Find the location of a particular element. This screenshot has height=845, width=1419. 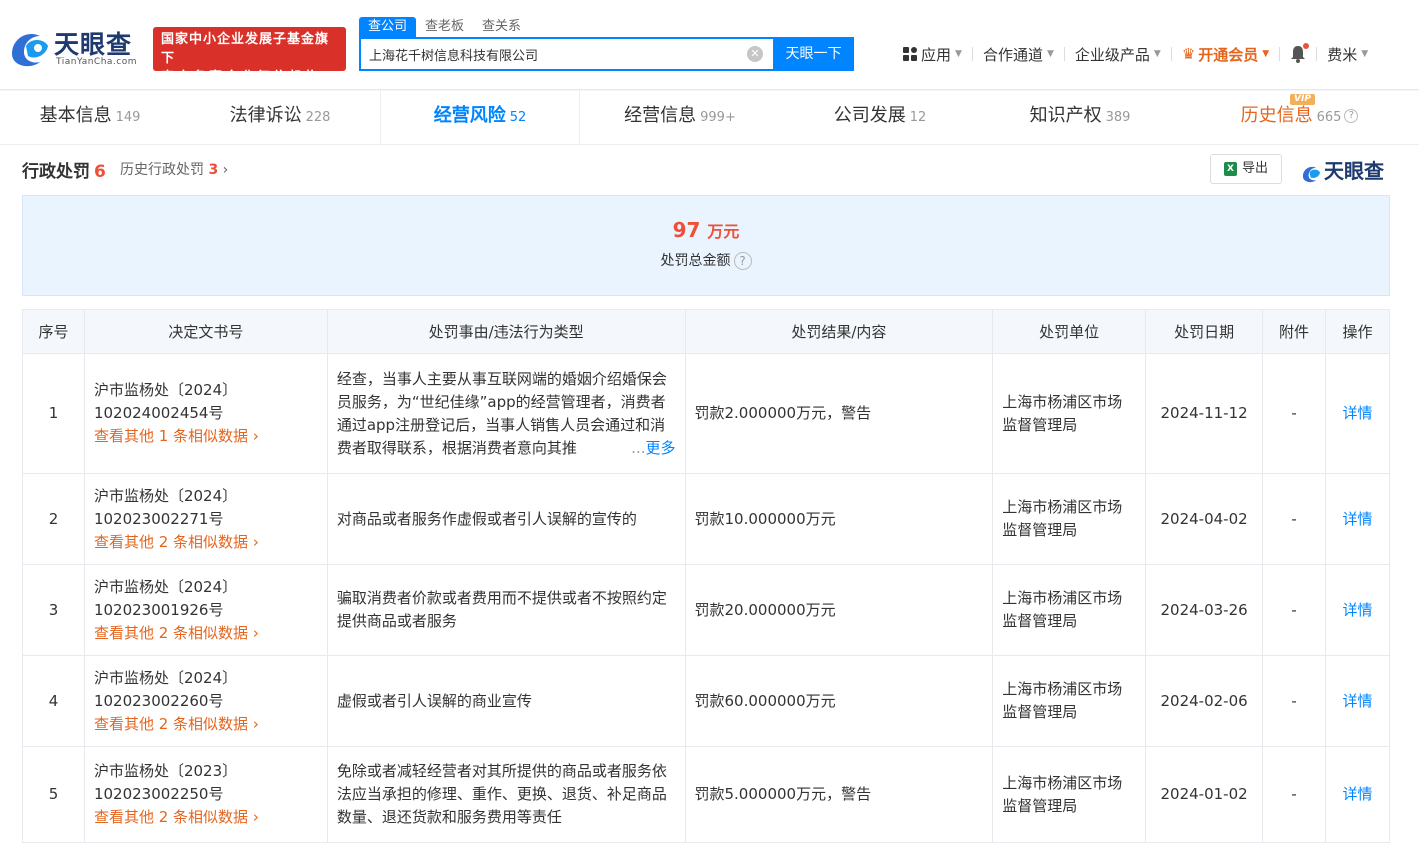

cell-no: 5 is located at coordinates (53, 794).